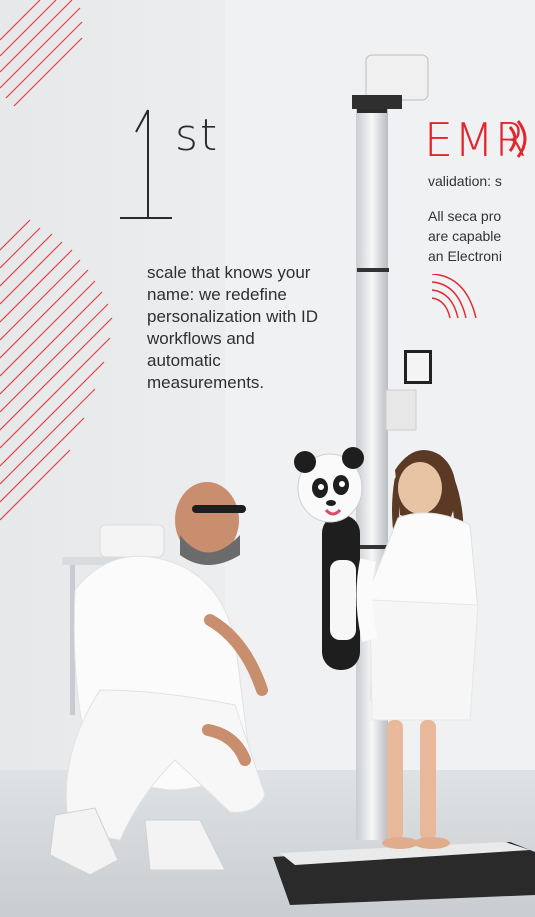 This screenshot has height=917, width=535. I want to click on emr-validation-text: validation: s, so click(465, 181).